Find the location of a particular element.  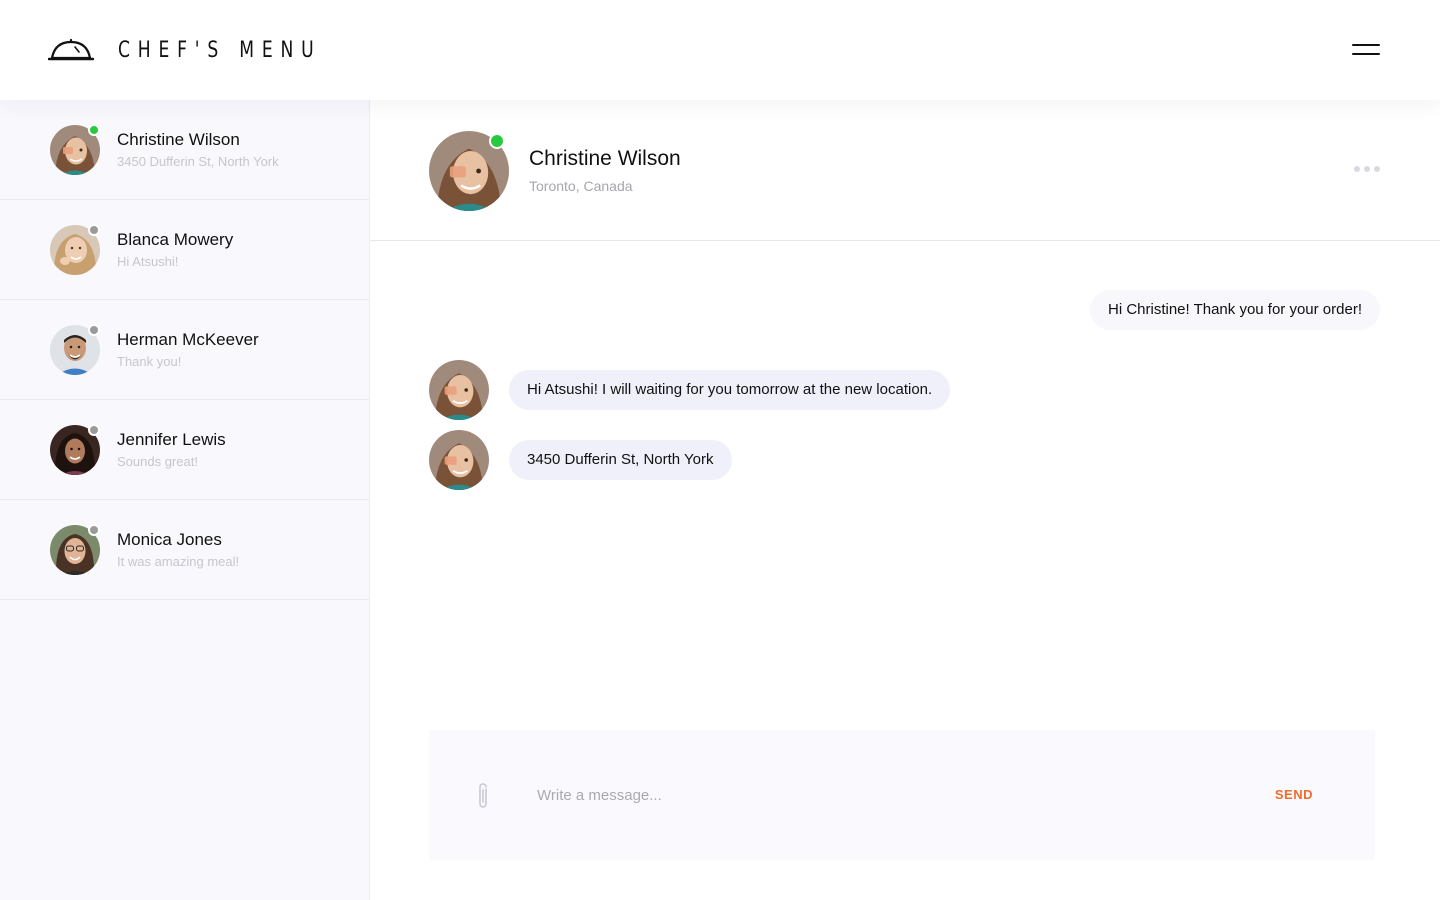

contact-preview: Sounds great! is located at coordinates (157, 461).